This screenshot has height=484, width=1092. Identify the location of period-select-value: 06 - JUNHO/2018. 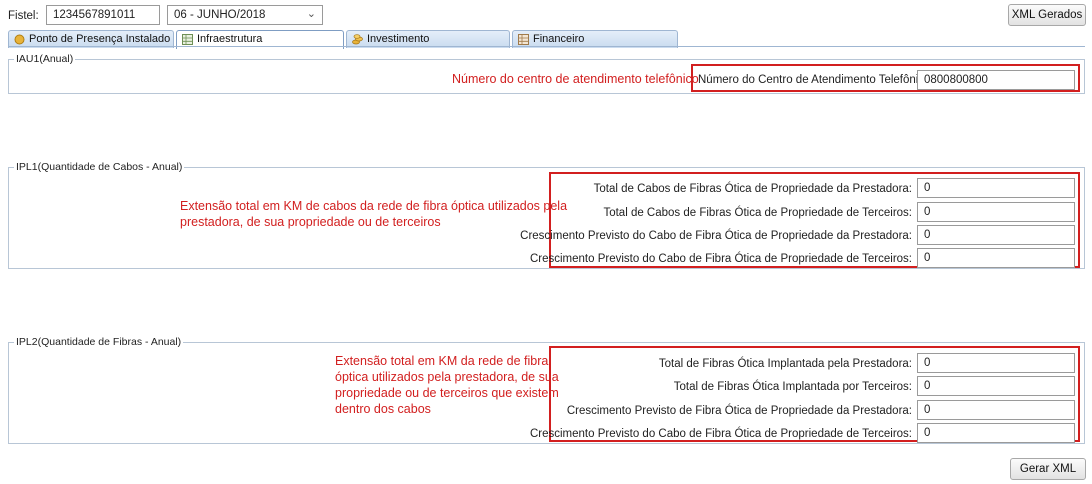
(220, 15).